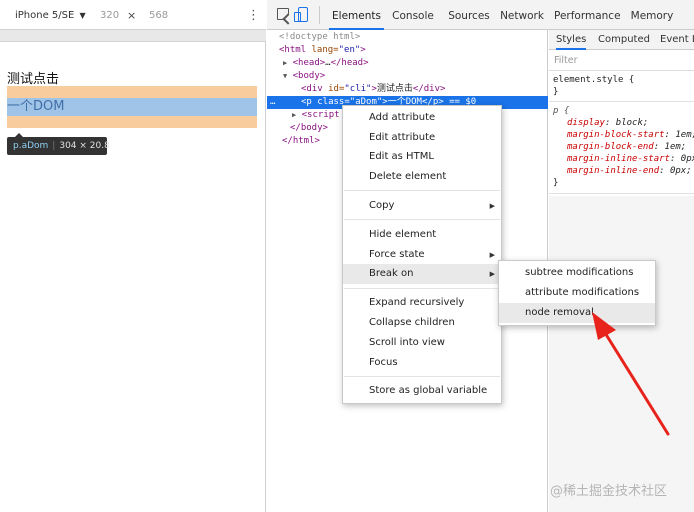  What do you see at coordinates (158, 15) in the screenshot?
I see `device-height-input: 568` at bounding box center [158, 15].